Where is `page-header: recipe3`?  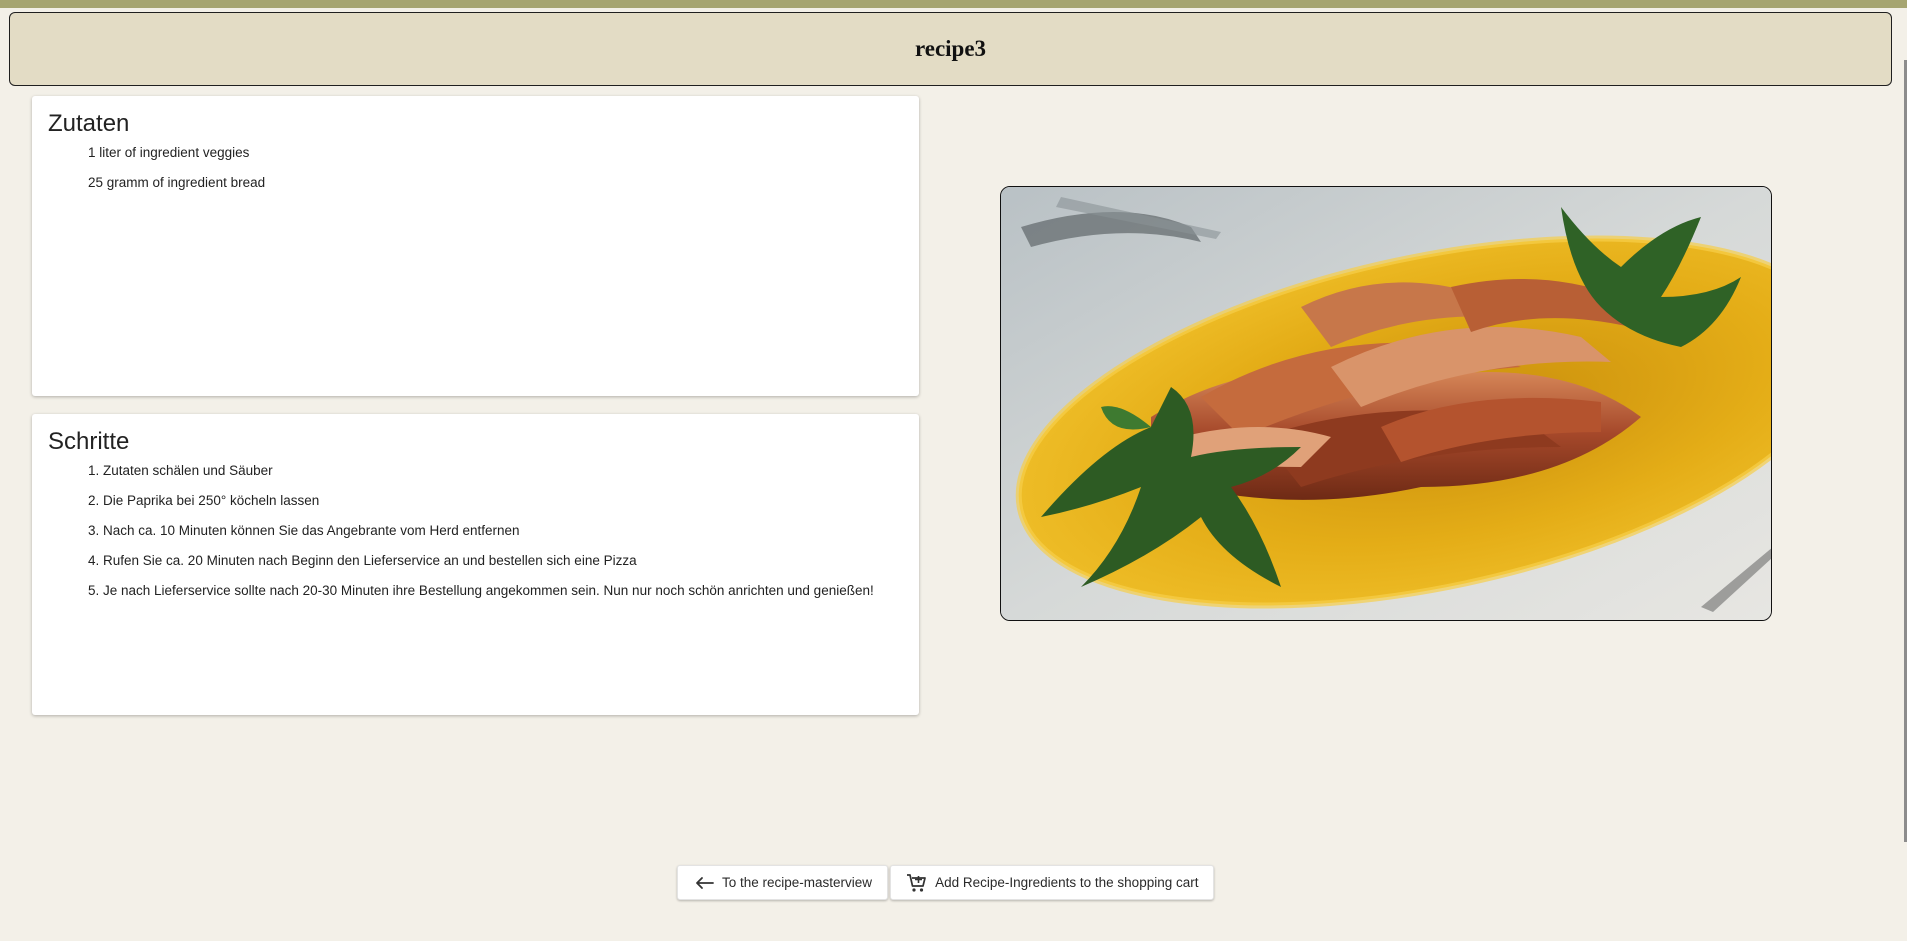
page-header: recipe3 is located at coordinates (950, 49).